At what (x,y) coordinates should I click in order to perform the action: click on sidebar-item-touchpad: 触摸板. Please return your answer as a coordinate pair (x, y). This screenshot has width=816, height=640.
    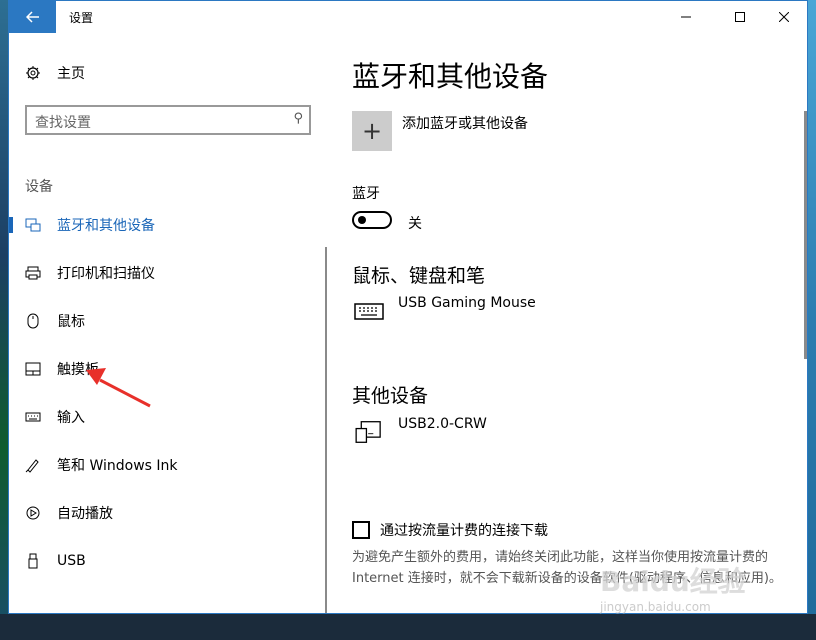
    Looking at the image, I should click on (169, 369).